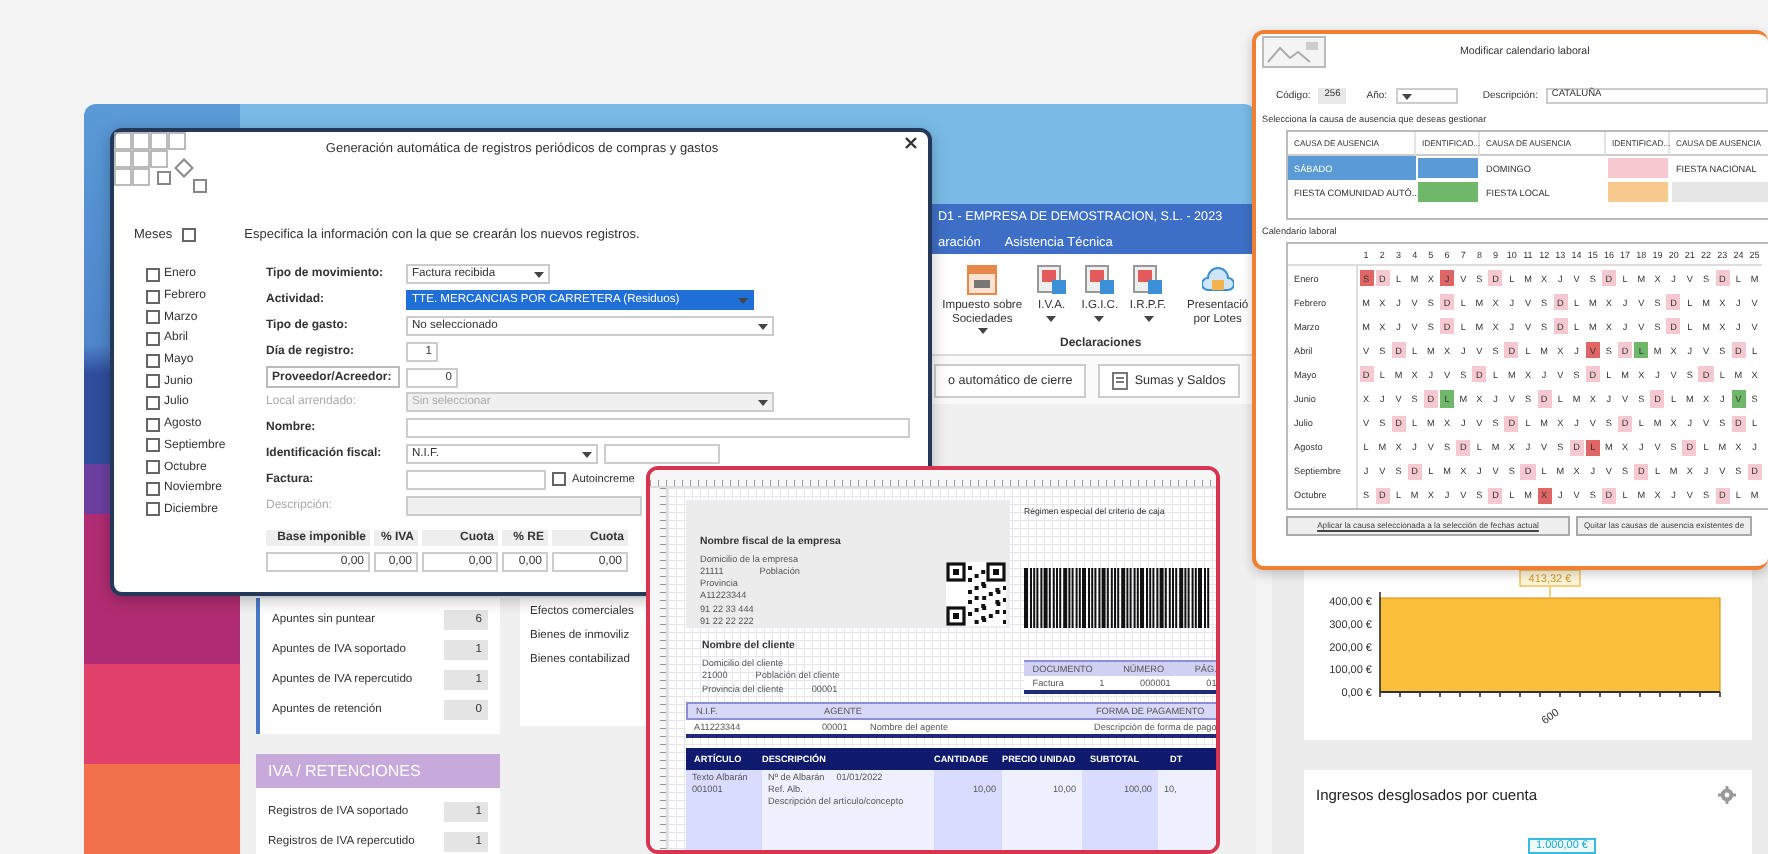 The height and width of the screenshot is (854, 1768). Describe the element at coordinates (1727, 795) in the screenshot. I see `settings-icon` at that location.